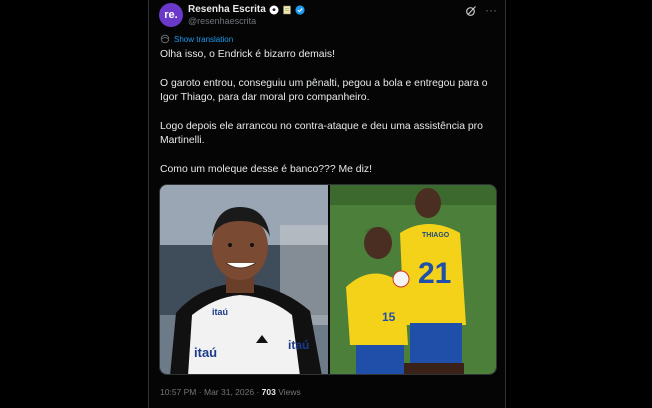  What do you see at coordinates (247, 54) in the screenshot?
I see `tweet-paragraph: Olha isso, o Endrick é bizarro demais!` at bounding box center [247, 54].